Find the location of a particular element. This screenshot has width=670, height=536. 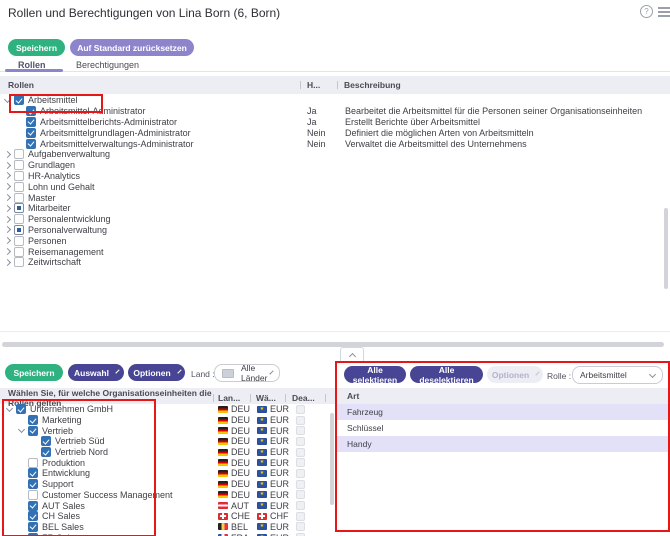

role-label: Personalentwicklung is located at coordinates (69, 219).